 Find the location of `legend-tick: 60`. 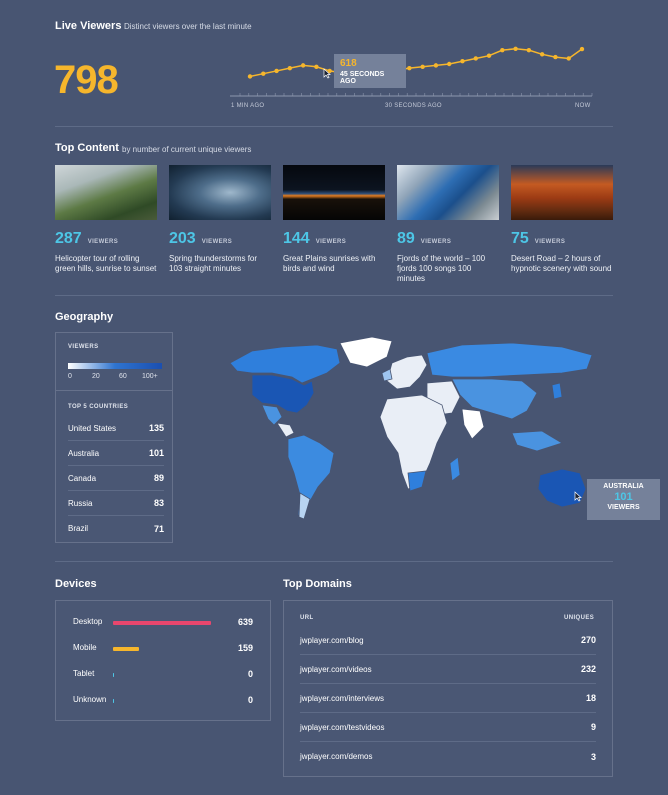

legend-tick: 60 is located at coordinates (123, 376).